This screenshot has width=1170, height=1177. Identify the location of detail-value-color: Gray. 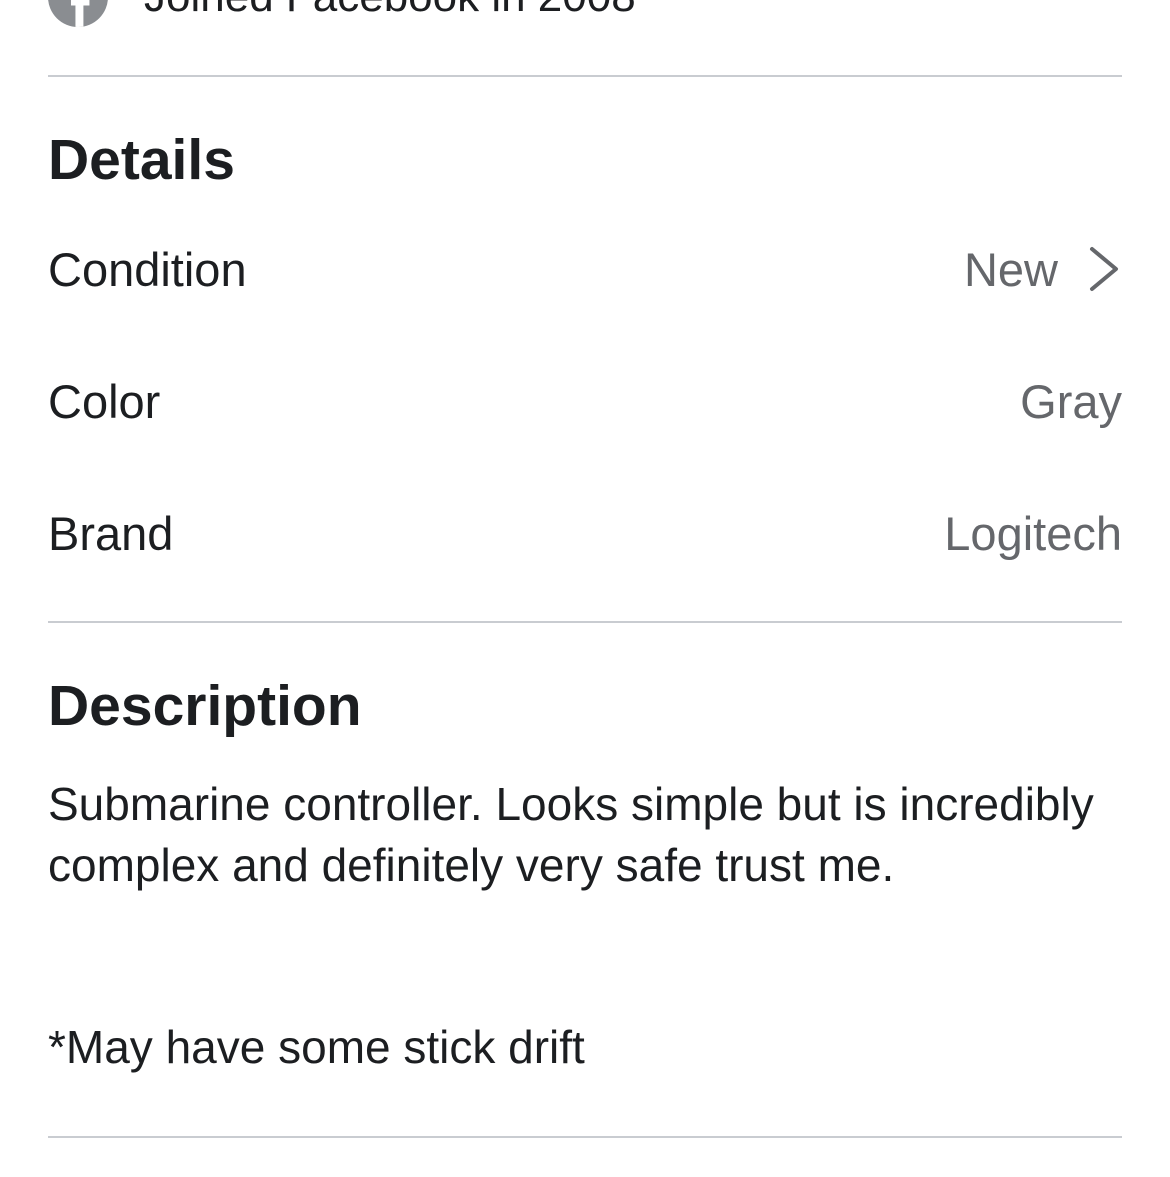
(1071, 401).